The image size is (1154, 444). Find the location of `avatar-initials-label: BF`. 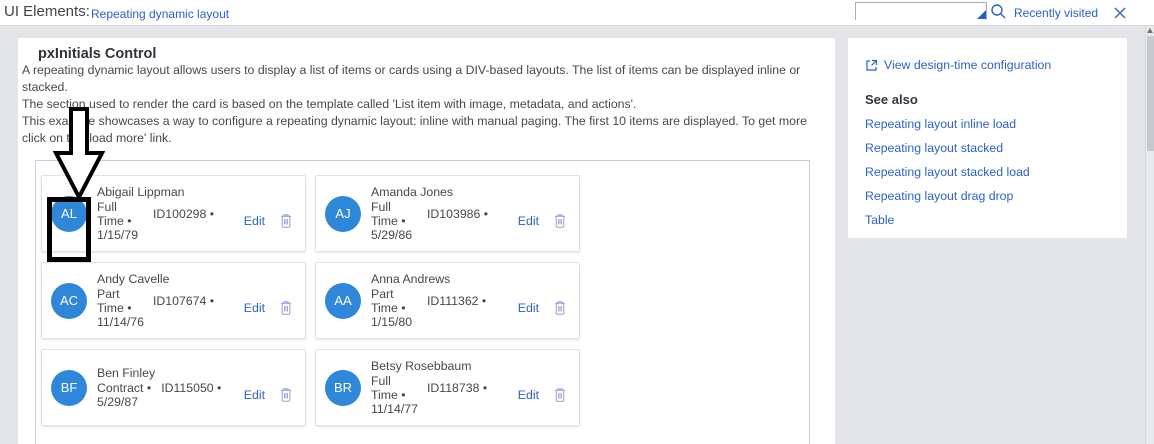

avatar-initials-label: BF is located at coordinates (69, 387).